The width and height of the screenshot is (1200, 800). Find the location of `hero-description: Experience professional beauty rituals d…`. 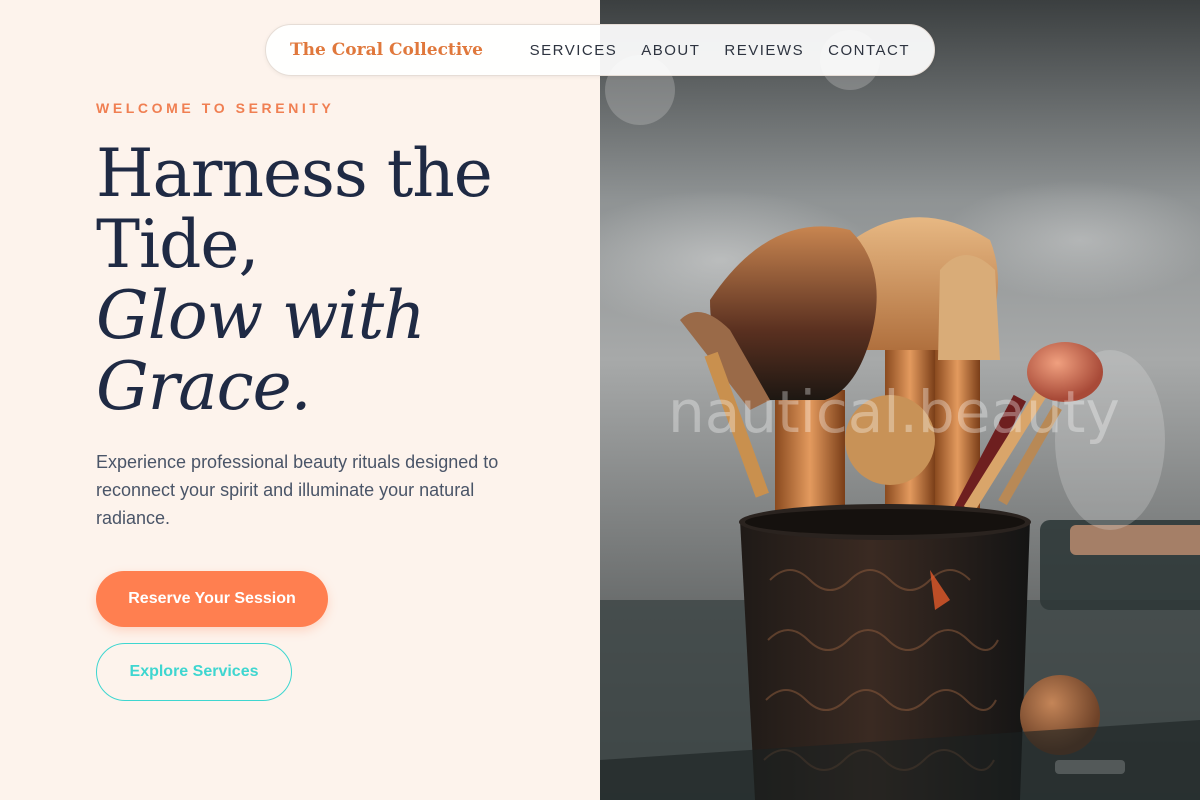

hero-description: Experience professional beauty rituals d… is located at coordinates (297, 490).